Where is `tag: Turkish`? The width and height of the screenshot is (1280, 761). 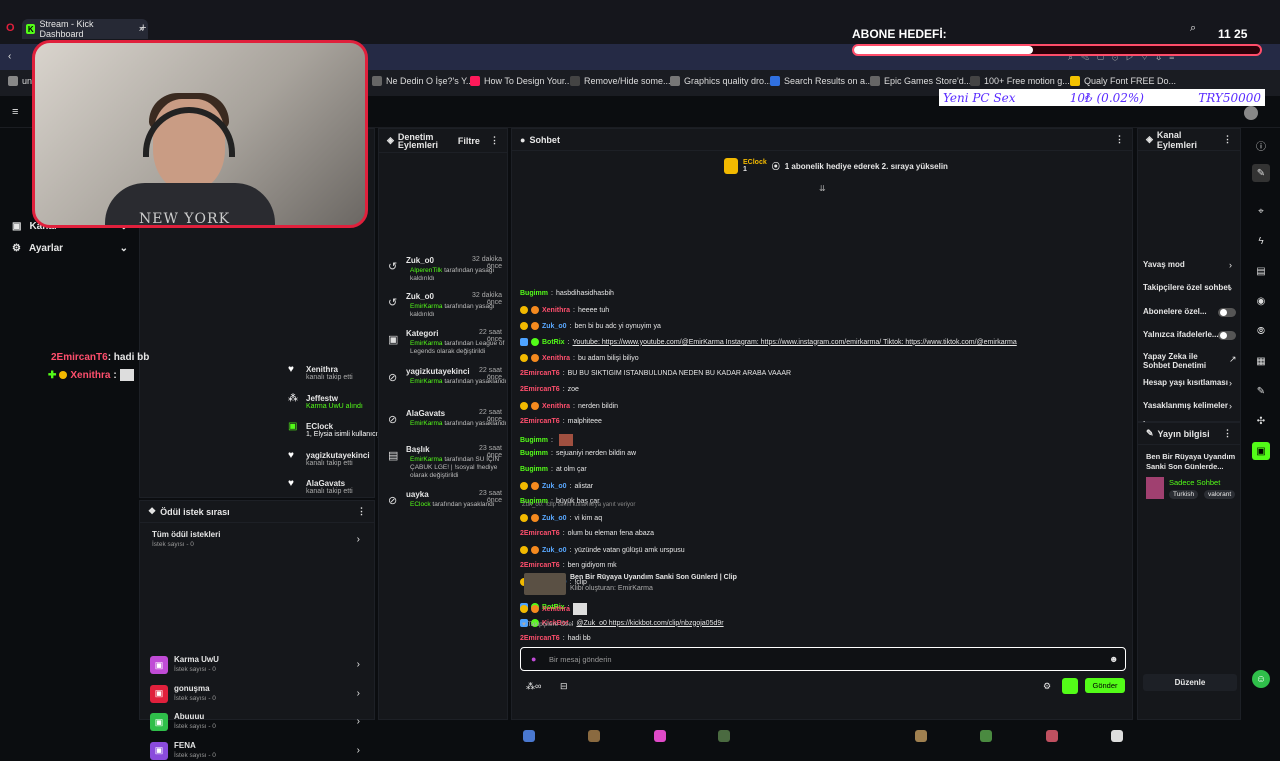 tag: Turkish is located at coordinates (1184, 494).